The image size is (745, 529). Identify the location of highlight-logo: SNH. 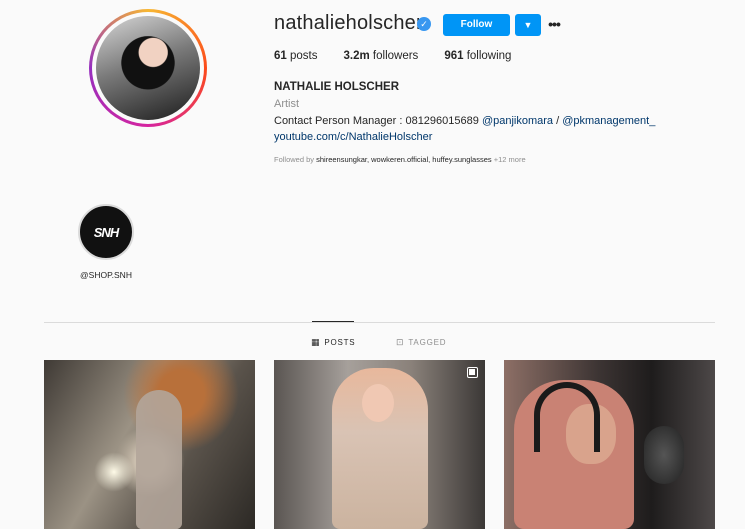
(106, 232).